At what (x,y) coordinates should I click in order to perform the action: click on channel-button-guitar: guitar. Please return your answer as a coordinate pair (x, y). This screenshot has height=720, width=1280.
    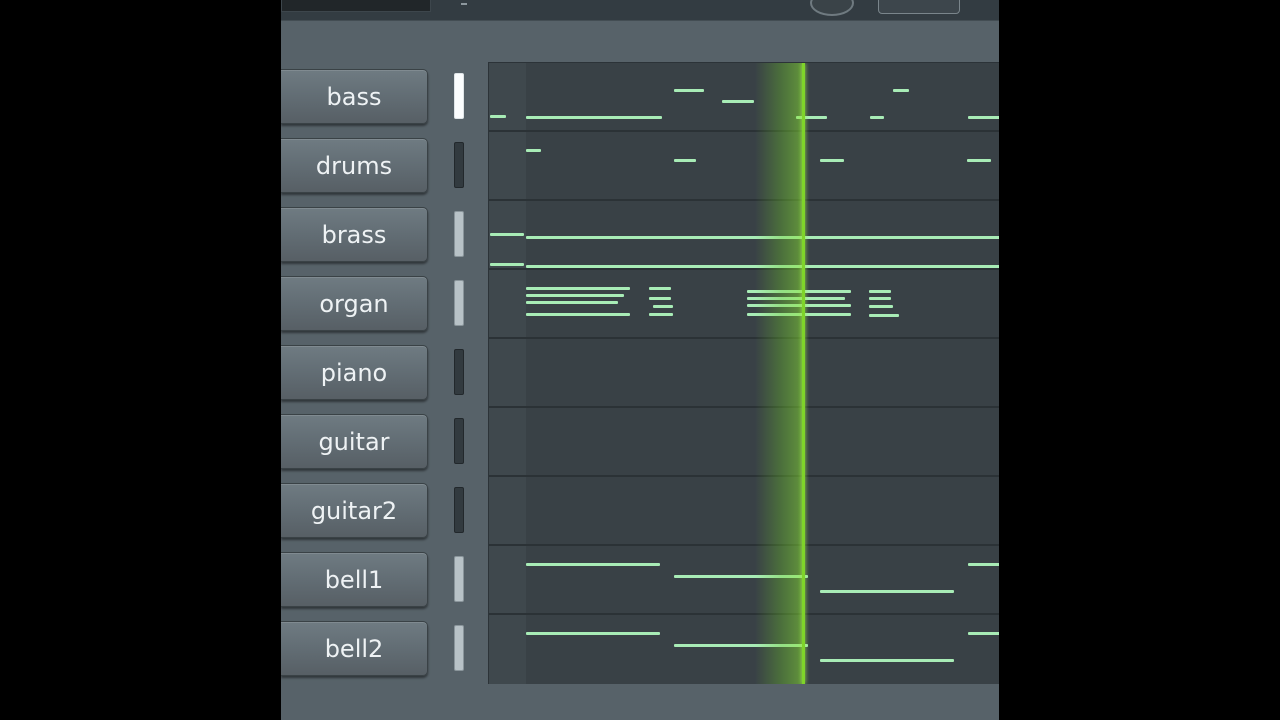
    Looking at the image, I should click on (354, 441).